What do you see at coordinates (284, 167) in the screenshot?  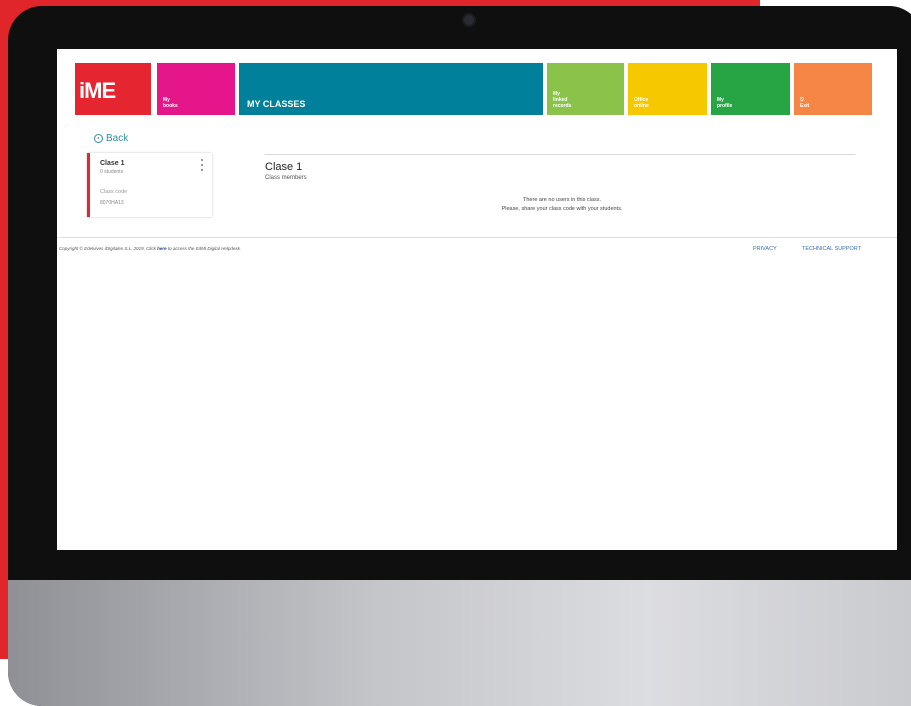 I see `class-title: Clase 1` at bounding box center [284, 167].